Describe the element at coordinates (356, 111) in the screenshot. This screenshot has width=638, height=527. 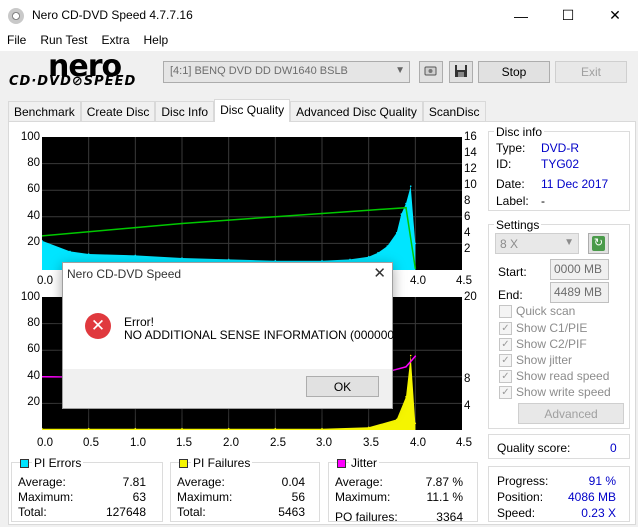
I see `tab-advanced-disc-quality: Advanced Disc Quality` at that location.